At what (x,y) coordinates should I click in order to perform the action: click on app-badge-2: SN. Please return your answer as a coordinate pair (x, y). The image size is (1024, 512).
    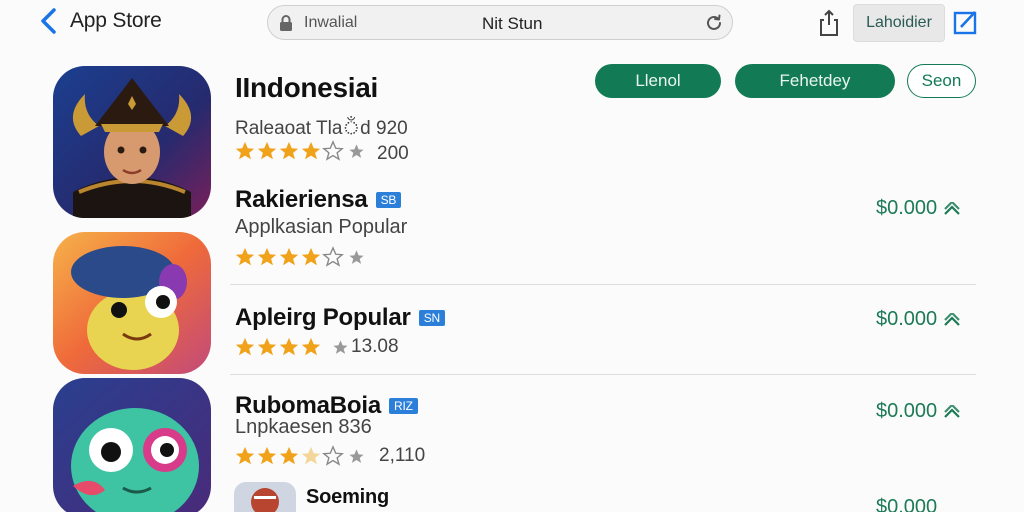
    Looking at the image, I should click on (431, 318).